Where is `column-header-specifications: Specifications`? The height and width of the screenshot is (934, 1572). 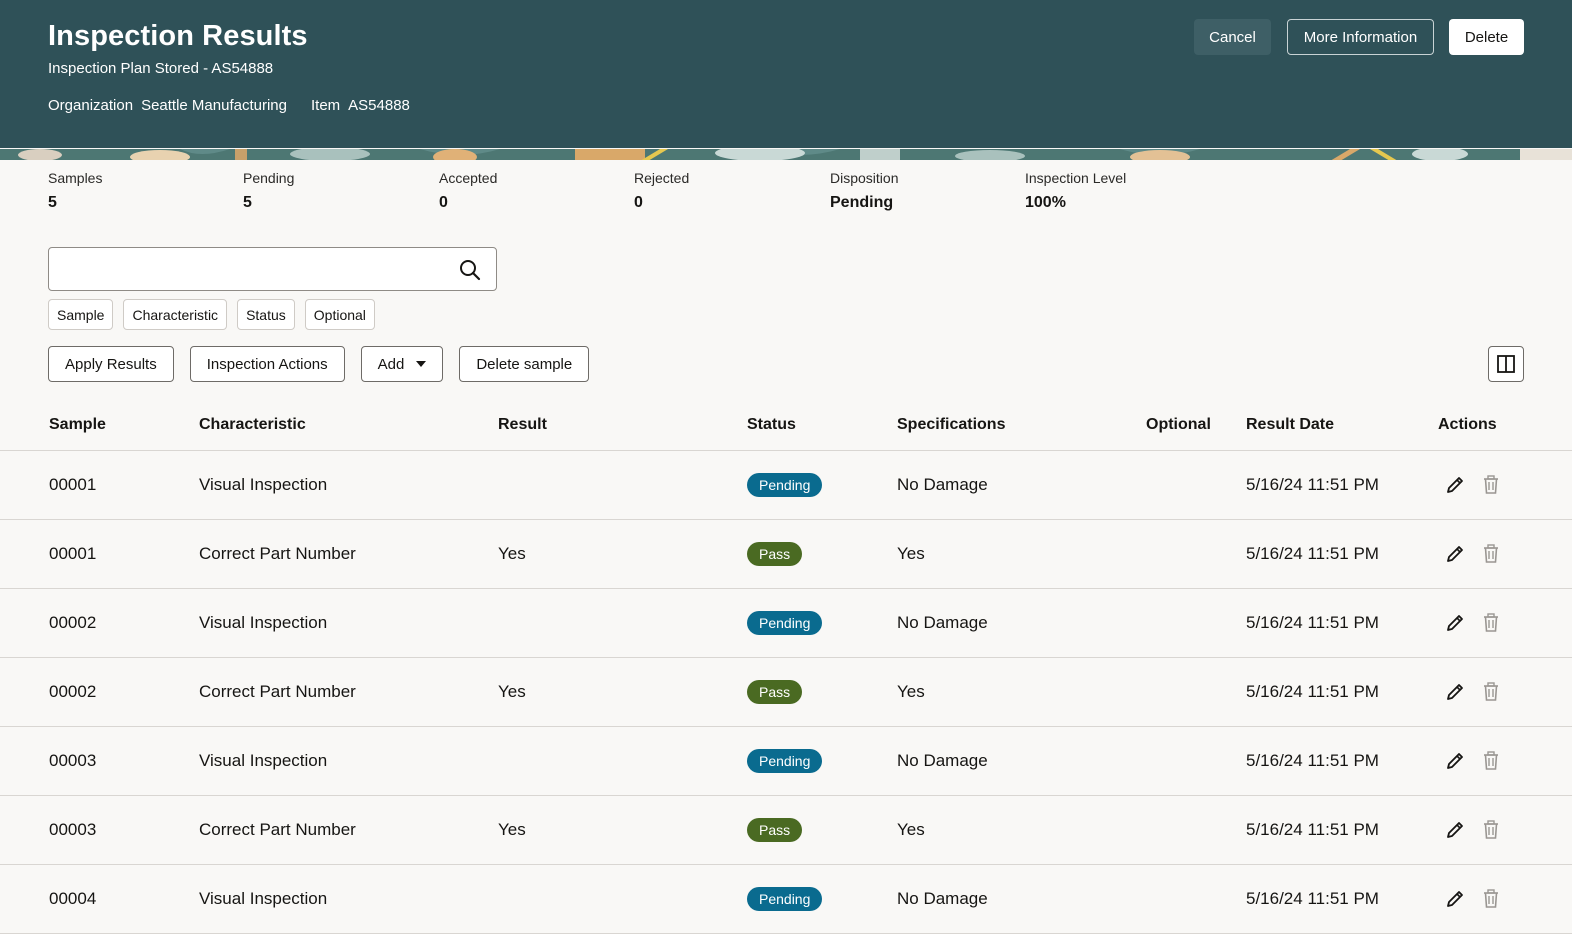
column-header-specifications: Specifications is located at coordinates (951, 425).